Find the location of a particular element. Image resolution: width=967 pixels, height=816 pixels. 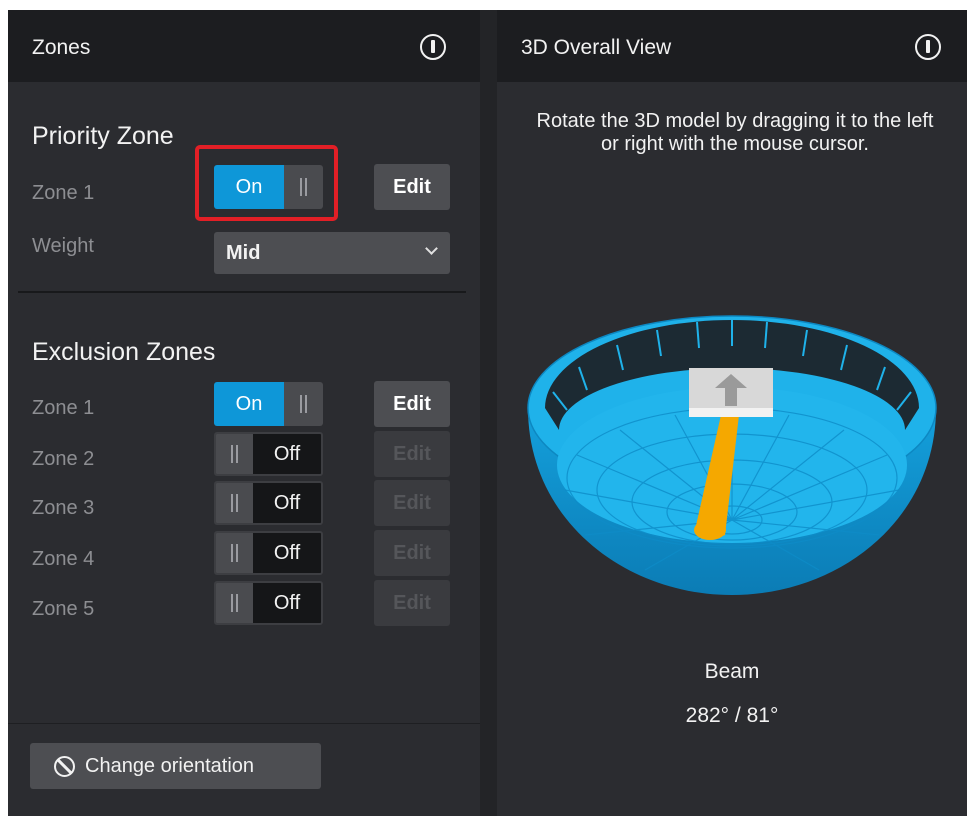

exclusion-zone-1-toggle: On is located at coordinates (268, 404).